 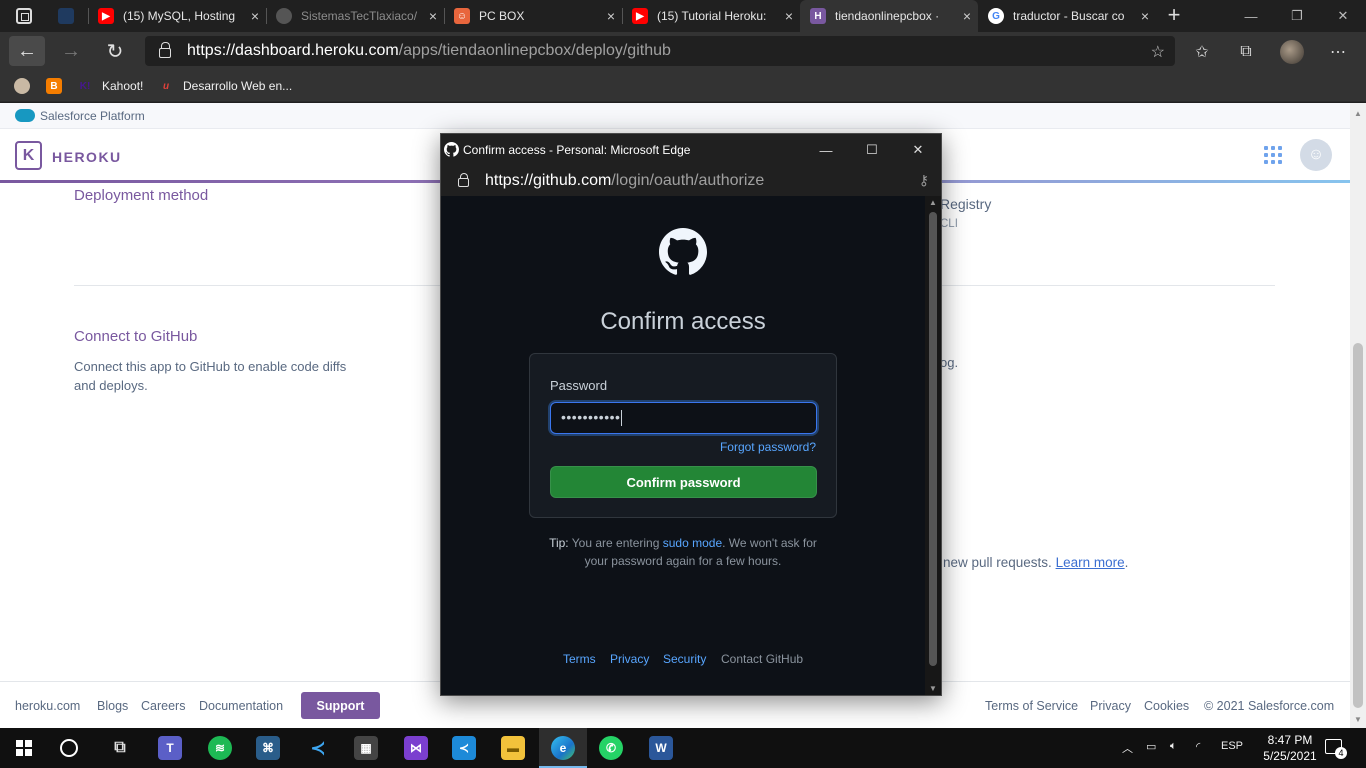 I want to click on page-scrollbar: ▲ ▼, so click(x=1358, y=415).